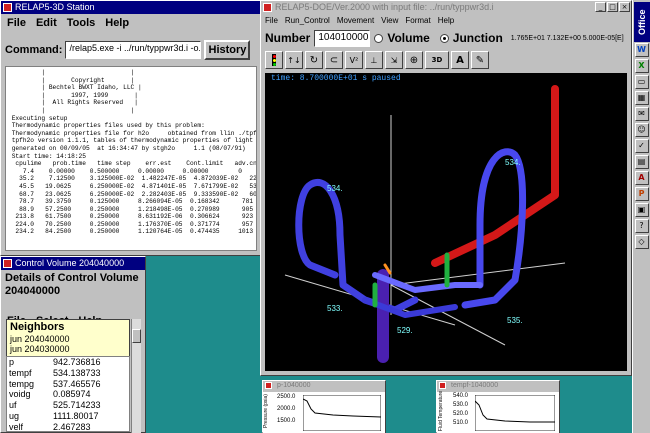 This screenshot has height=433, width=650. What do you see at coordinates (437, 60) in the screenshot?
I see `3d-icon: 3D` at bounding box center [437, 60].